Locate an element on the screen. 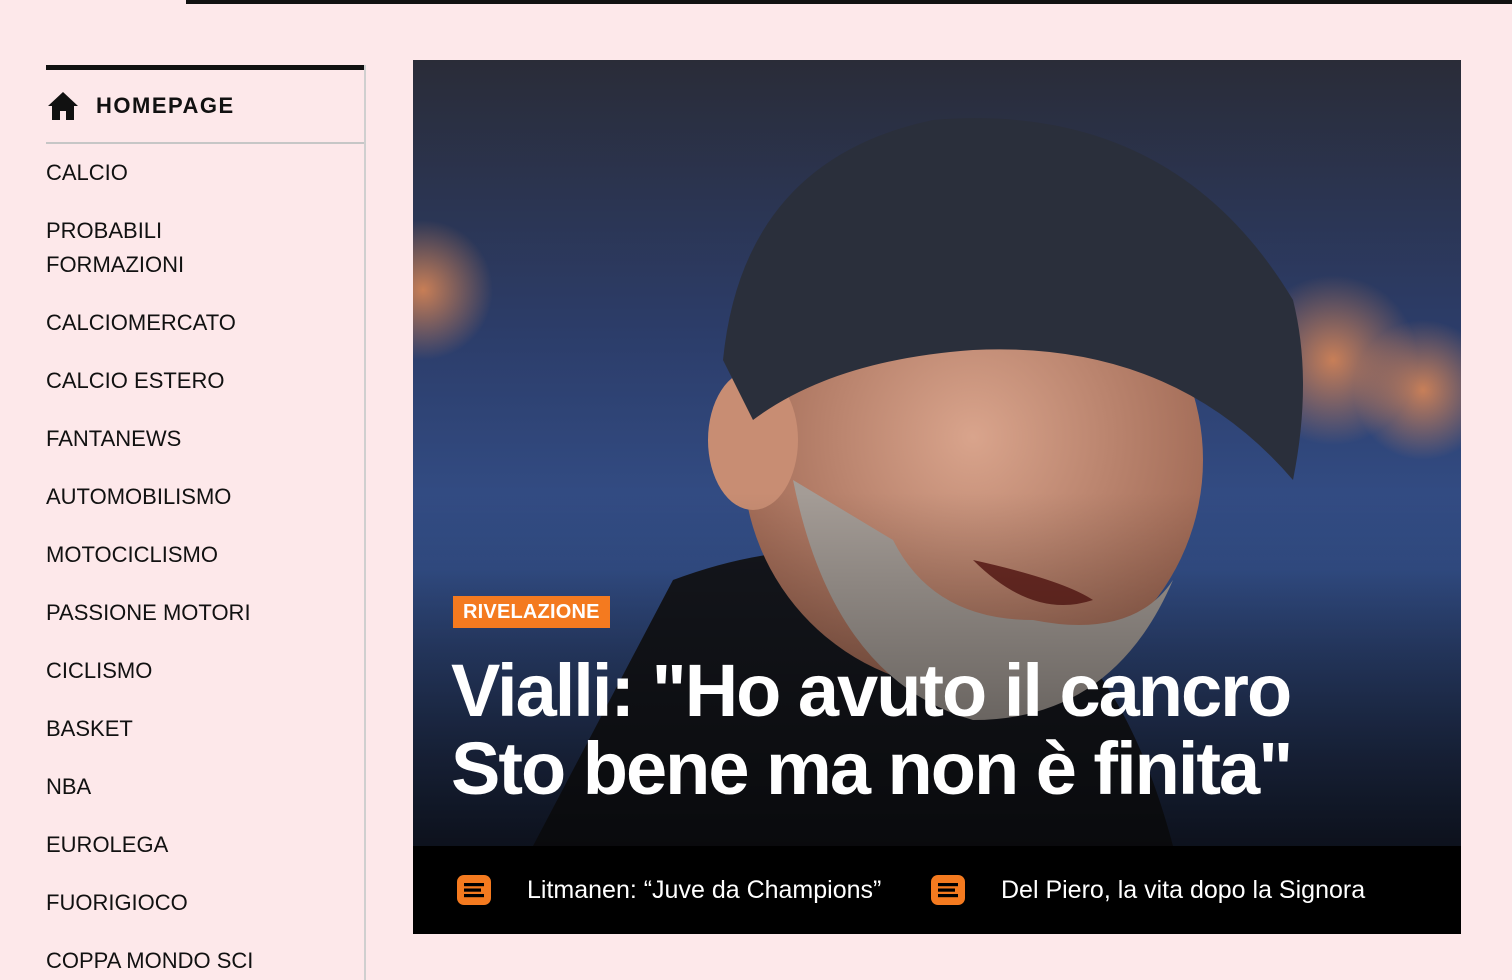 The height and width of the screenshot is (980, 1512). article-category-badge: RIVELAZIONE is located at coordinates (531, 612).